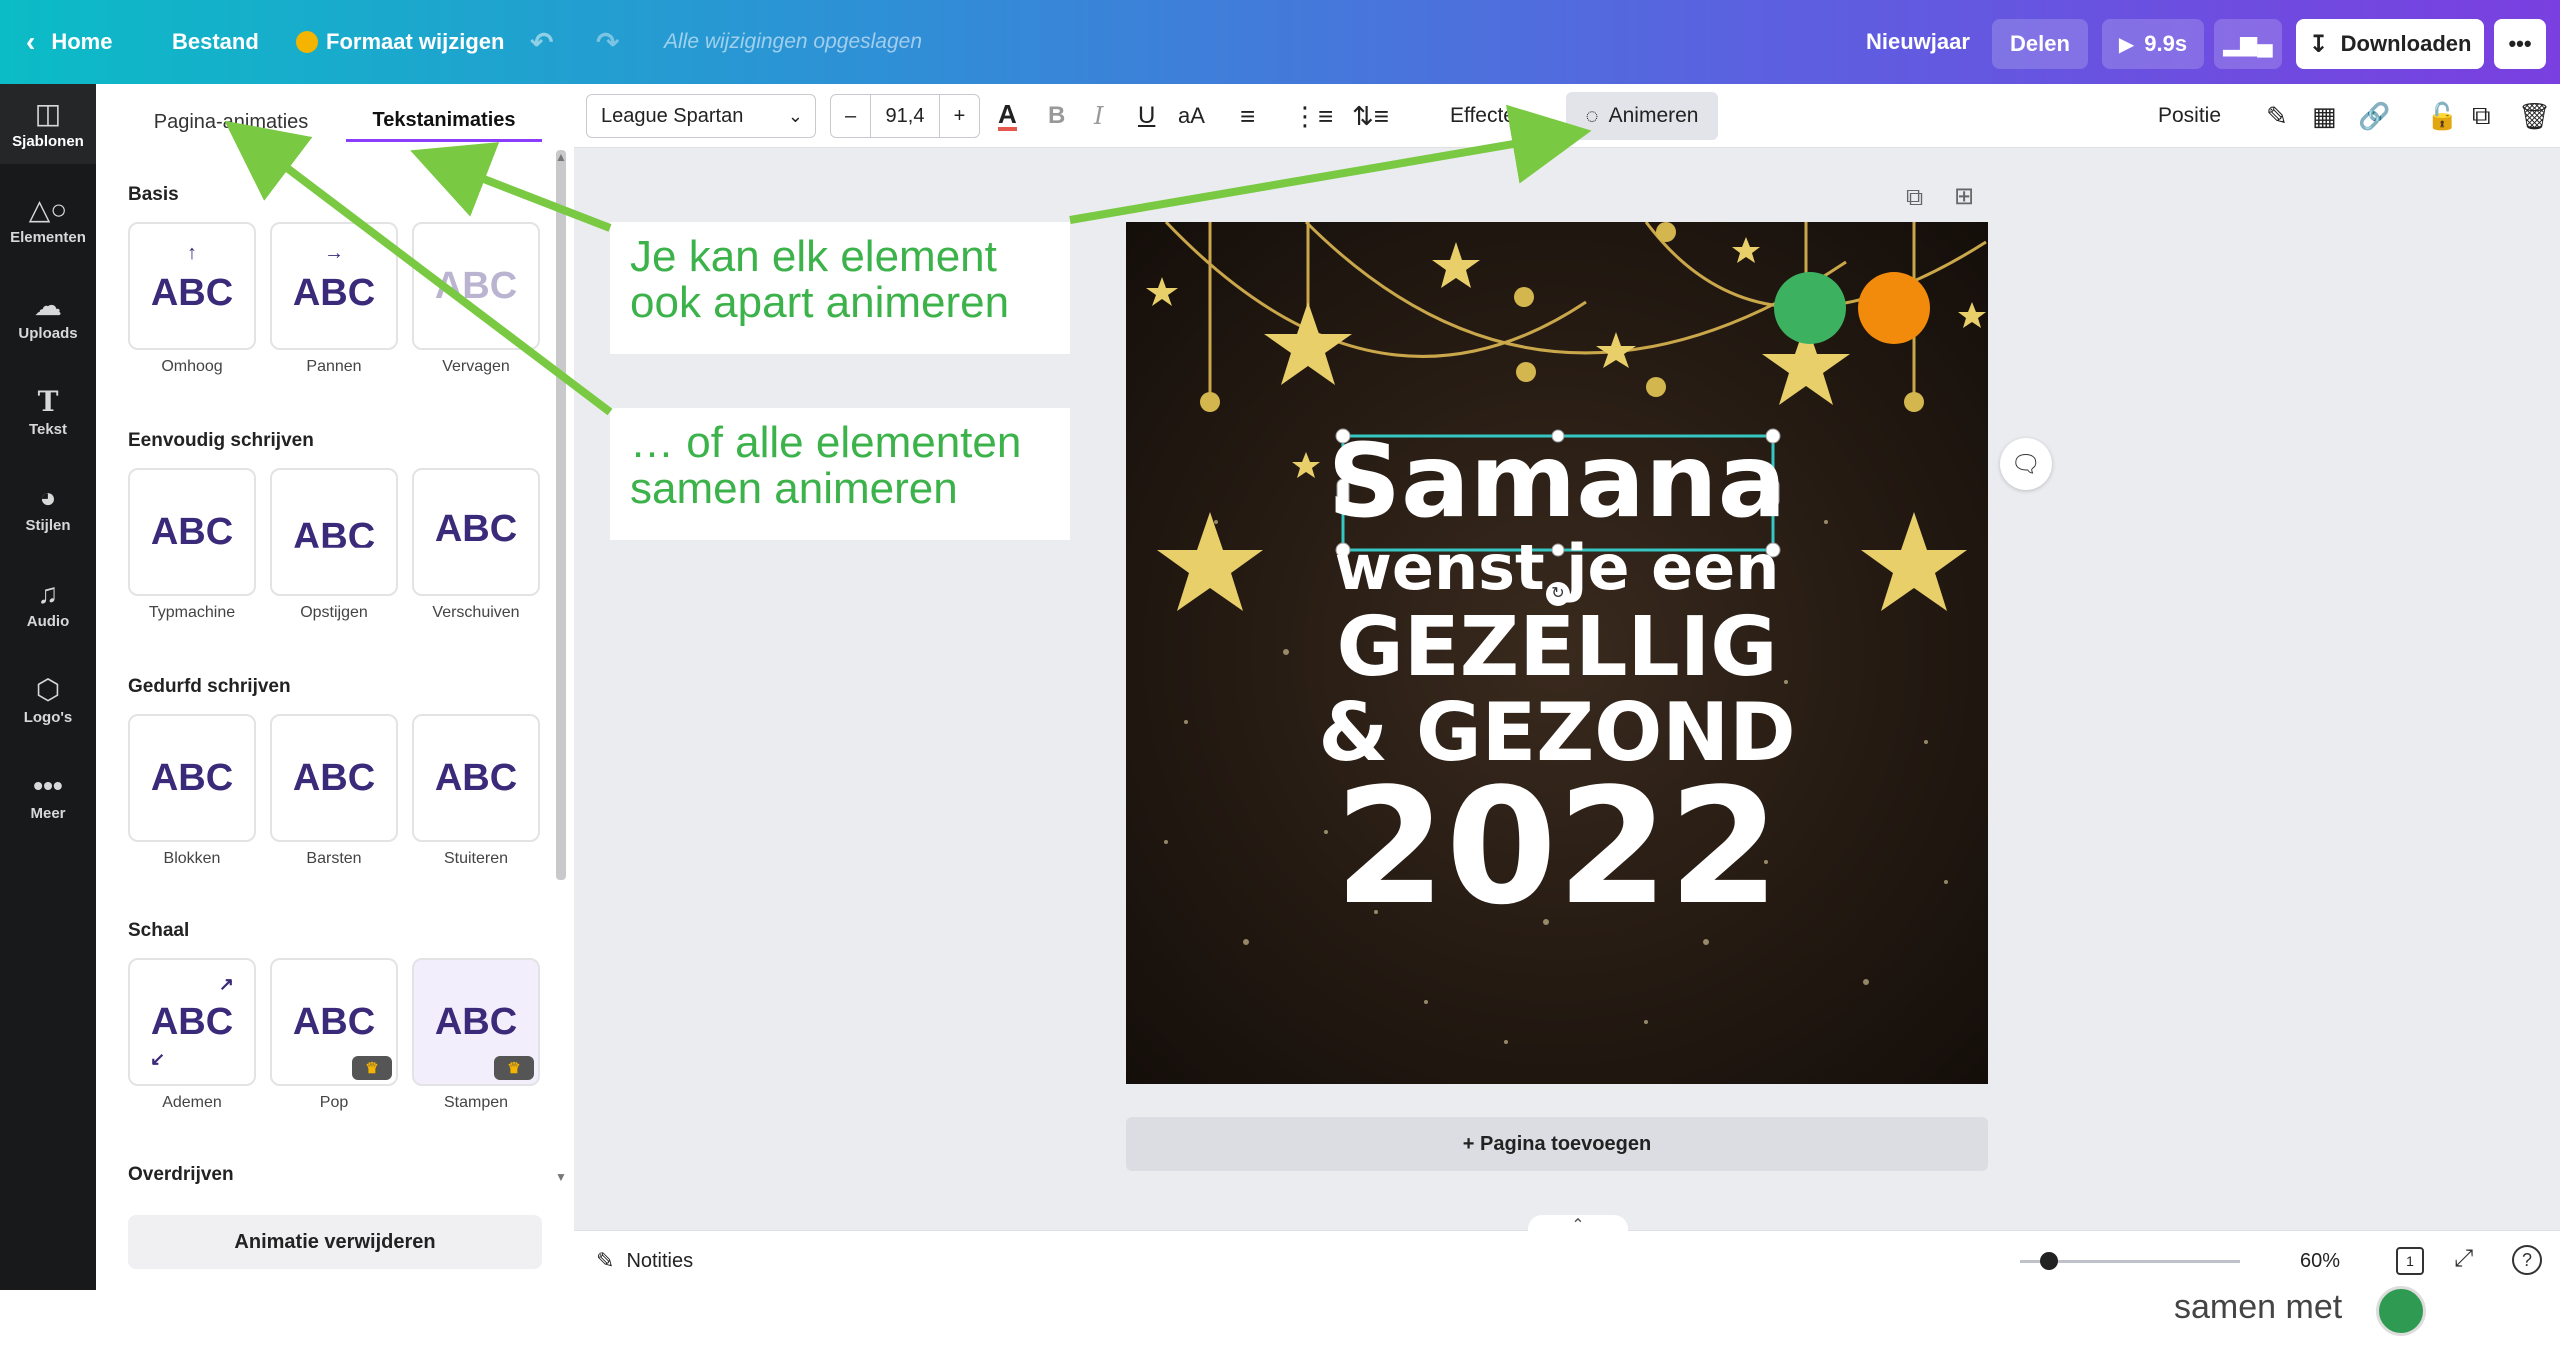 This screenshot has height=1369, width=2560. What do you see at coordinates (1964, 196) in the screenshot?
I see `add-page-icon: ⊞` at bounding box center [1964, 196].